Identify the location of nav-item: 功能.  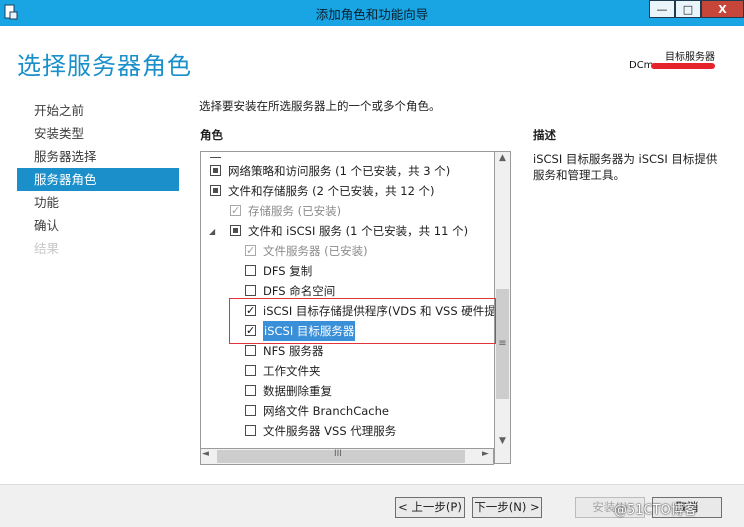
(98, 202).